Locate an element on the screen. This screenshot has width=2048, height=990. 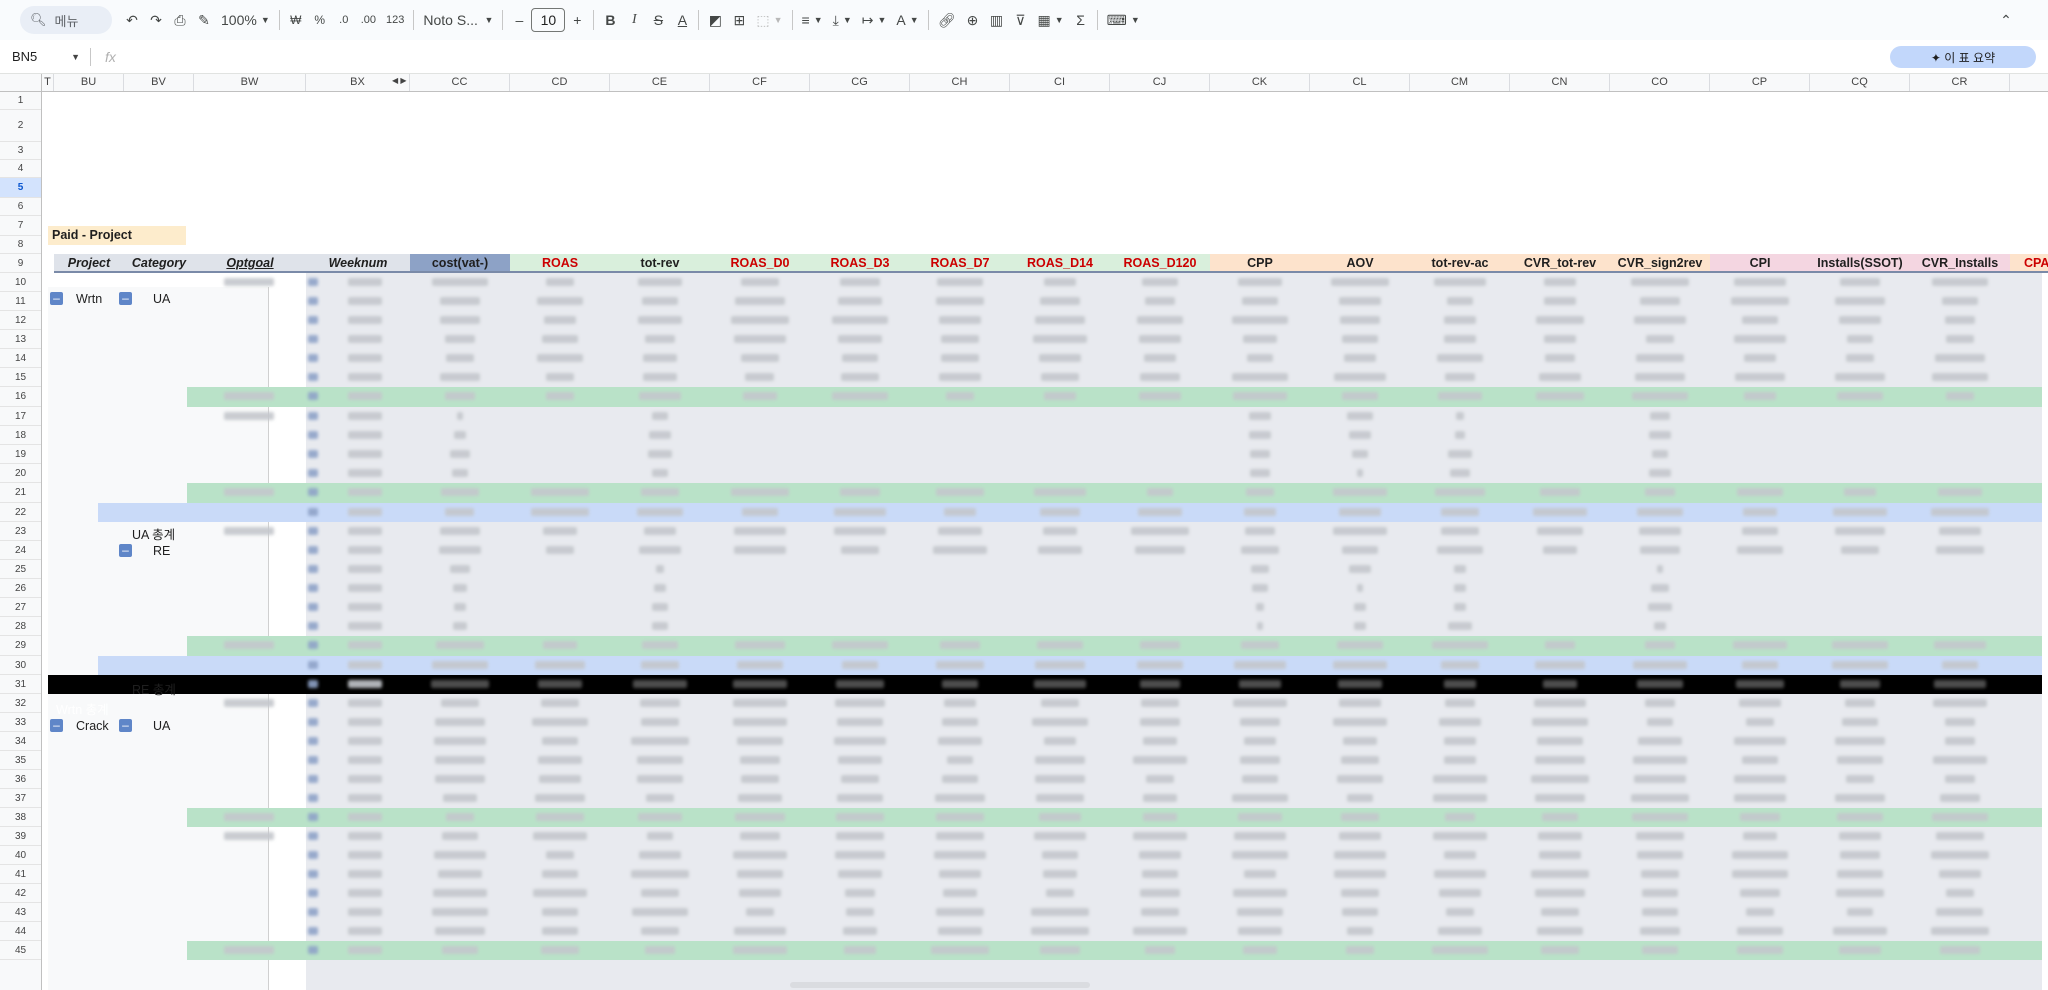
row-header-16: 16 is located at coordinates (20, 397).